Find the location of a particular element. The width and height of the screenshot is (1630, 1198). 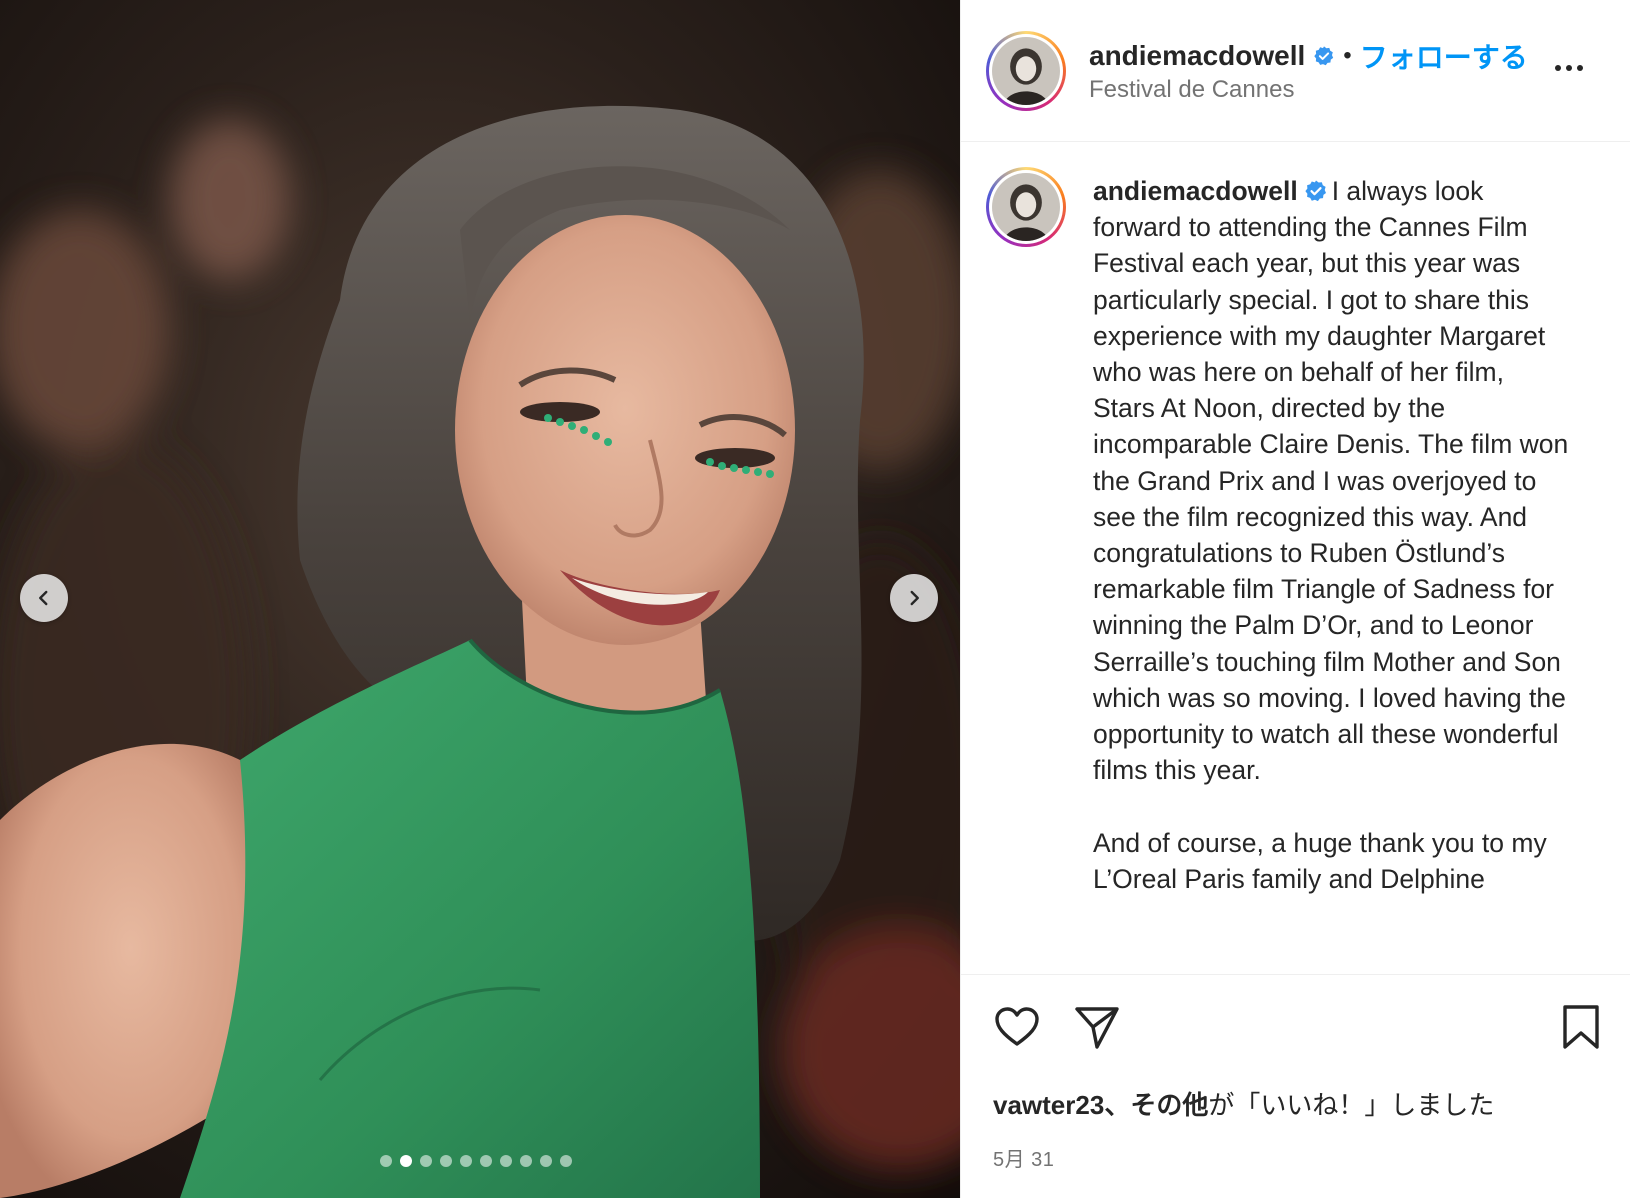

post-actions: vawter23、その他が「いいね！」しました 5月 31 is located at coordinates (1295, 1086).